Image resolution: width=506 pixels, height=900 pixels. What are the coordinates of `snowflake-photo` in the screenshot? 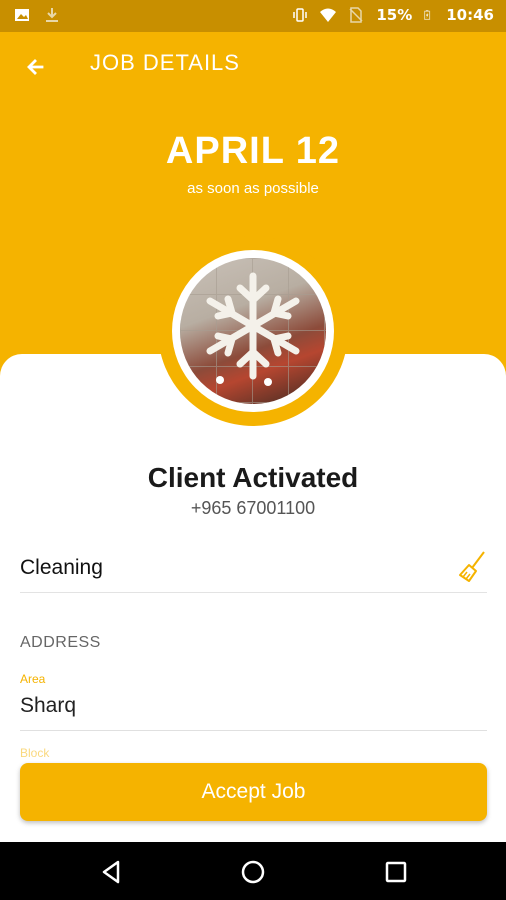 It's located at (253, 329).